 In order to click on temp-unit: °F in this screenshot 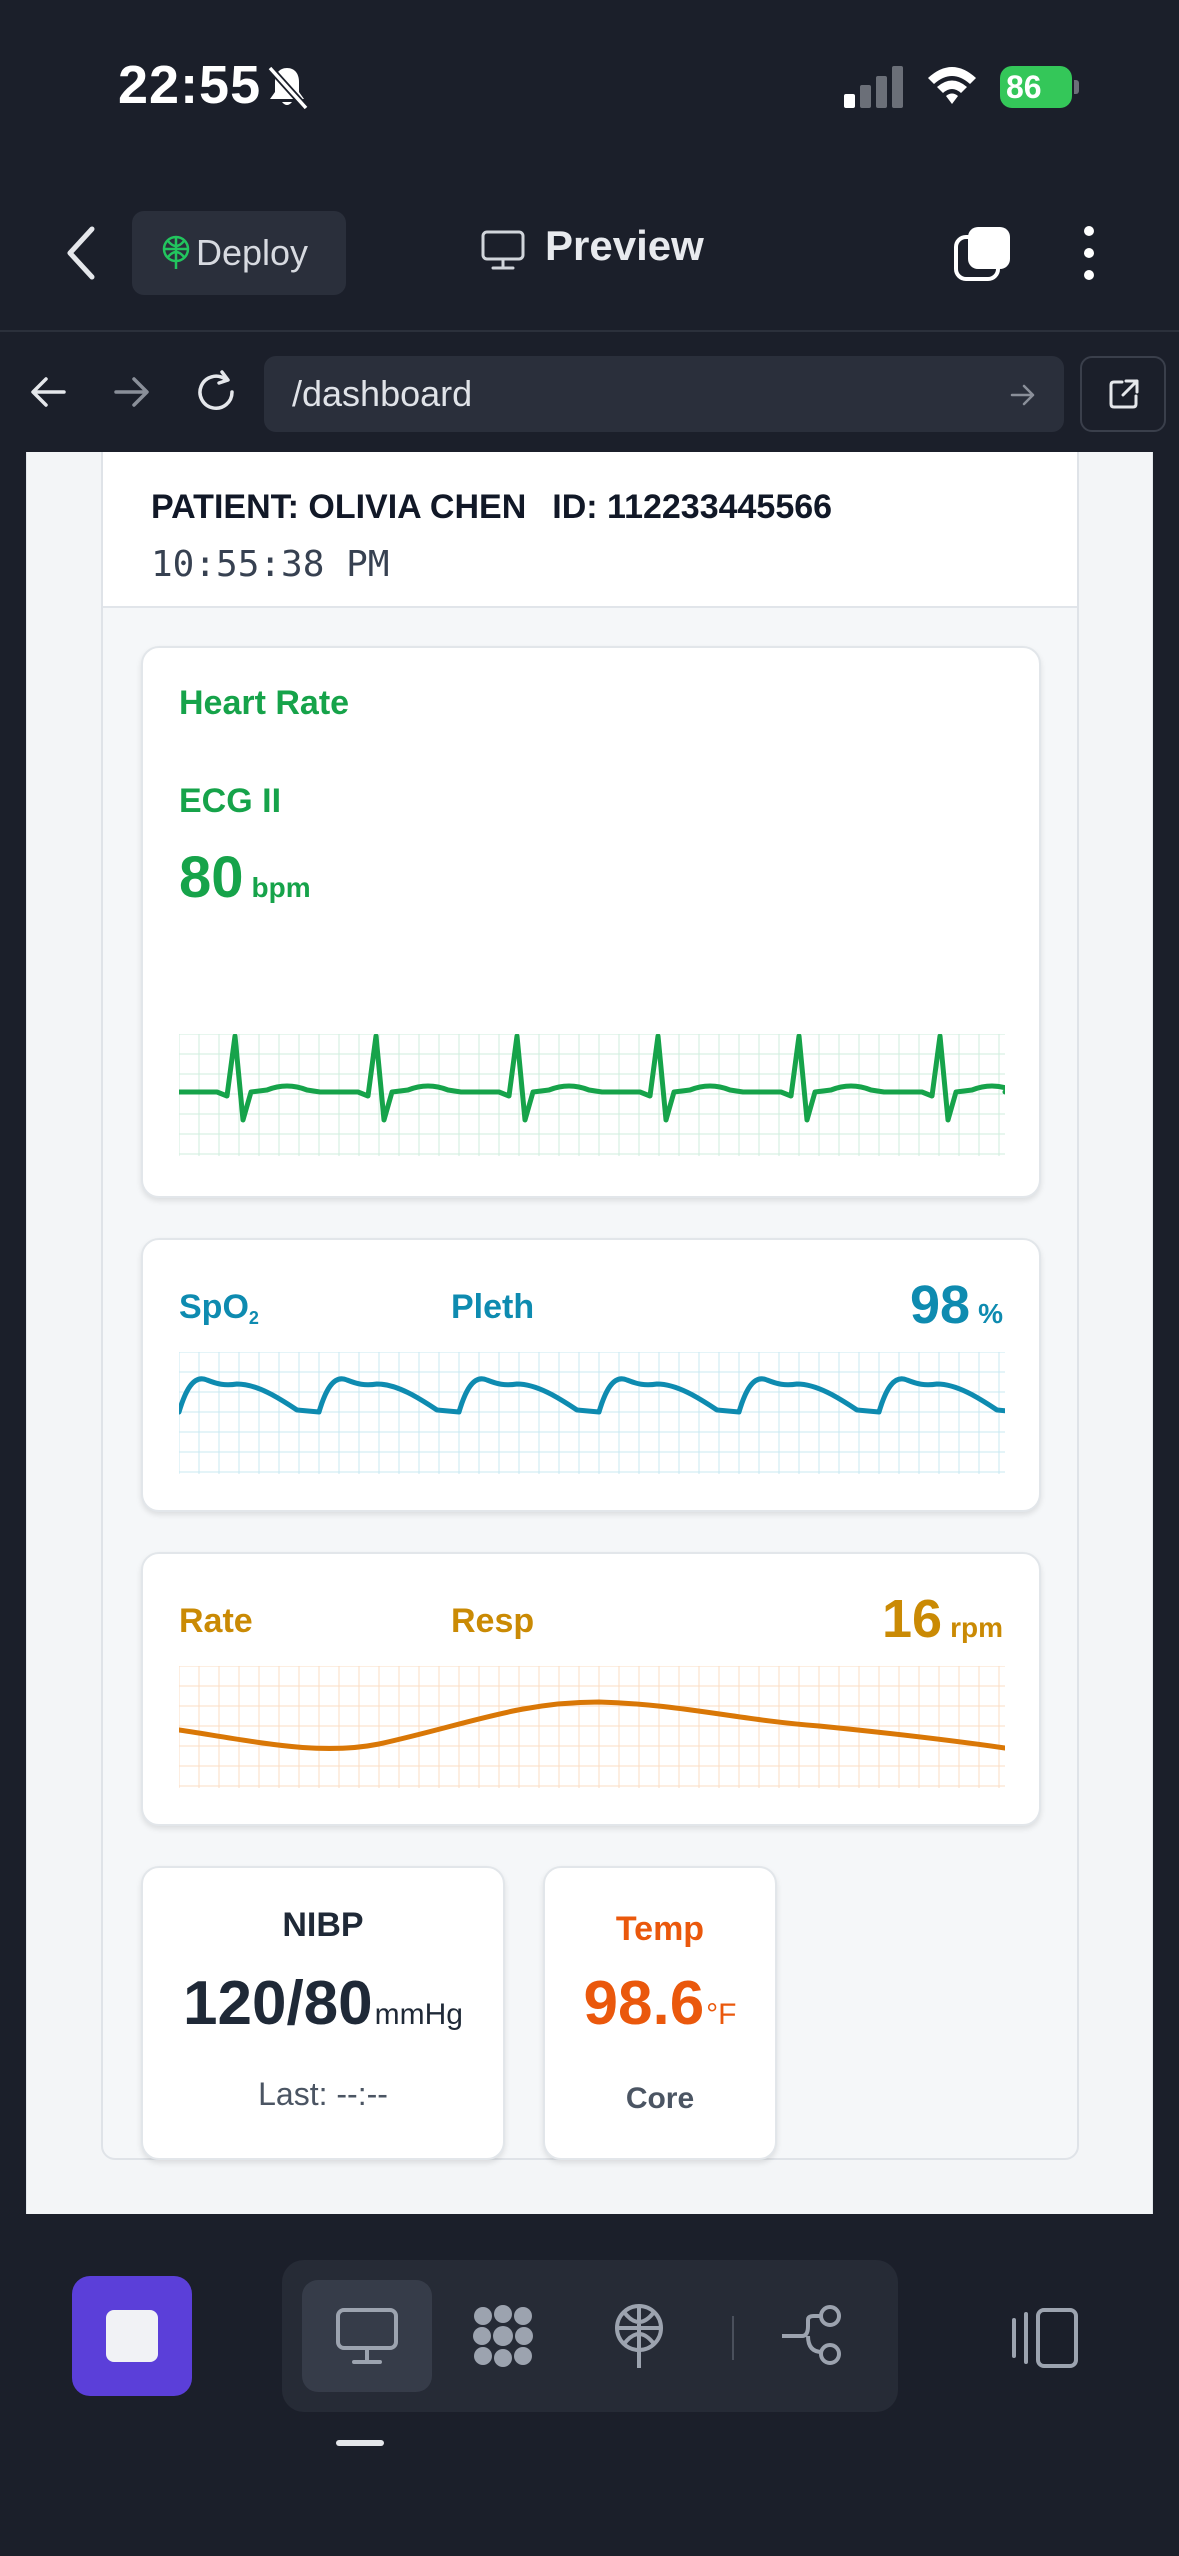, I will do `click(721, 2014)`.